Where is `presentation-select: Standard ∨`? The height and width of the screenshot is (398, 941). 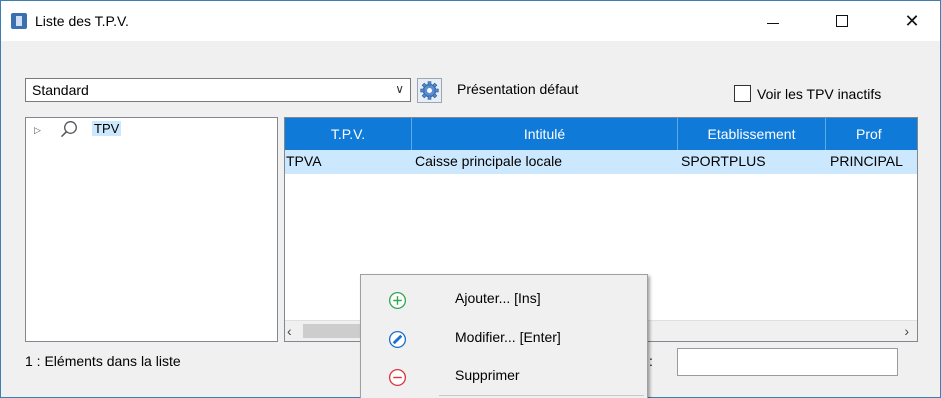 presentation-select: Standard ∨ is located at coordinates (218, 90).